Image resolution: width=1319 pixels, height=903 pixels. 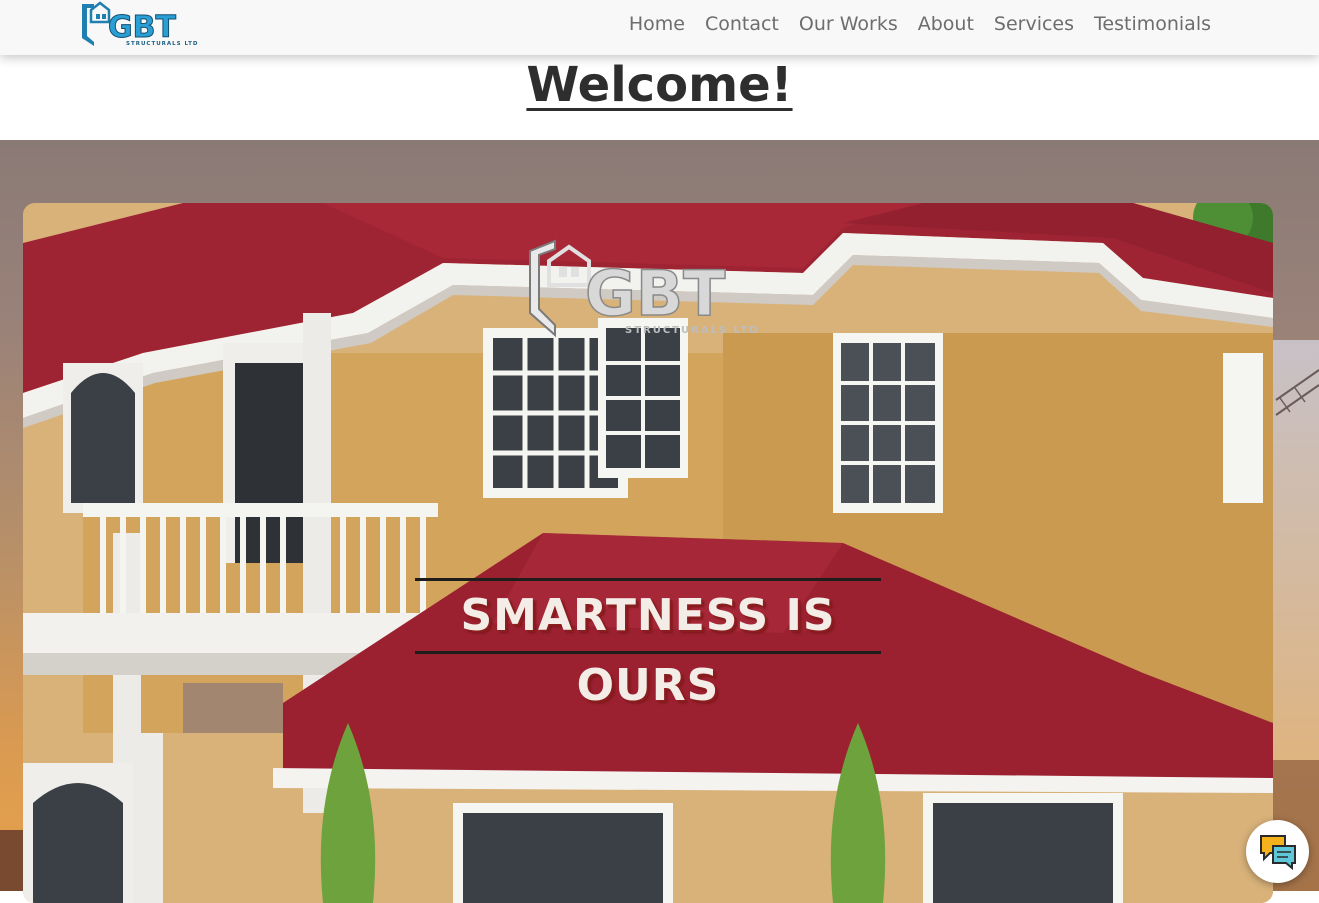 What do you see at coordinates (848, 24) in the screenshot?
I see `nav-link-our-works: Our Works` at bounding box center [848, 24].